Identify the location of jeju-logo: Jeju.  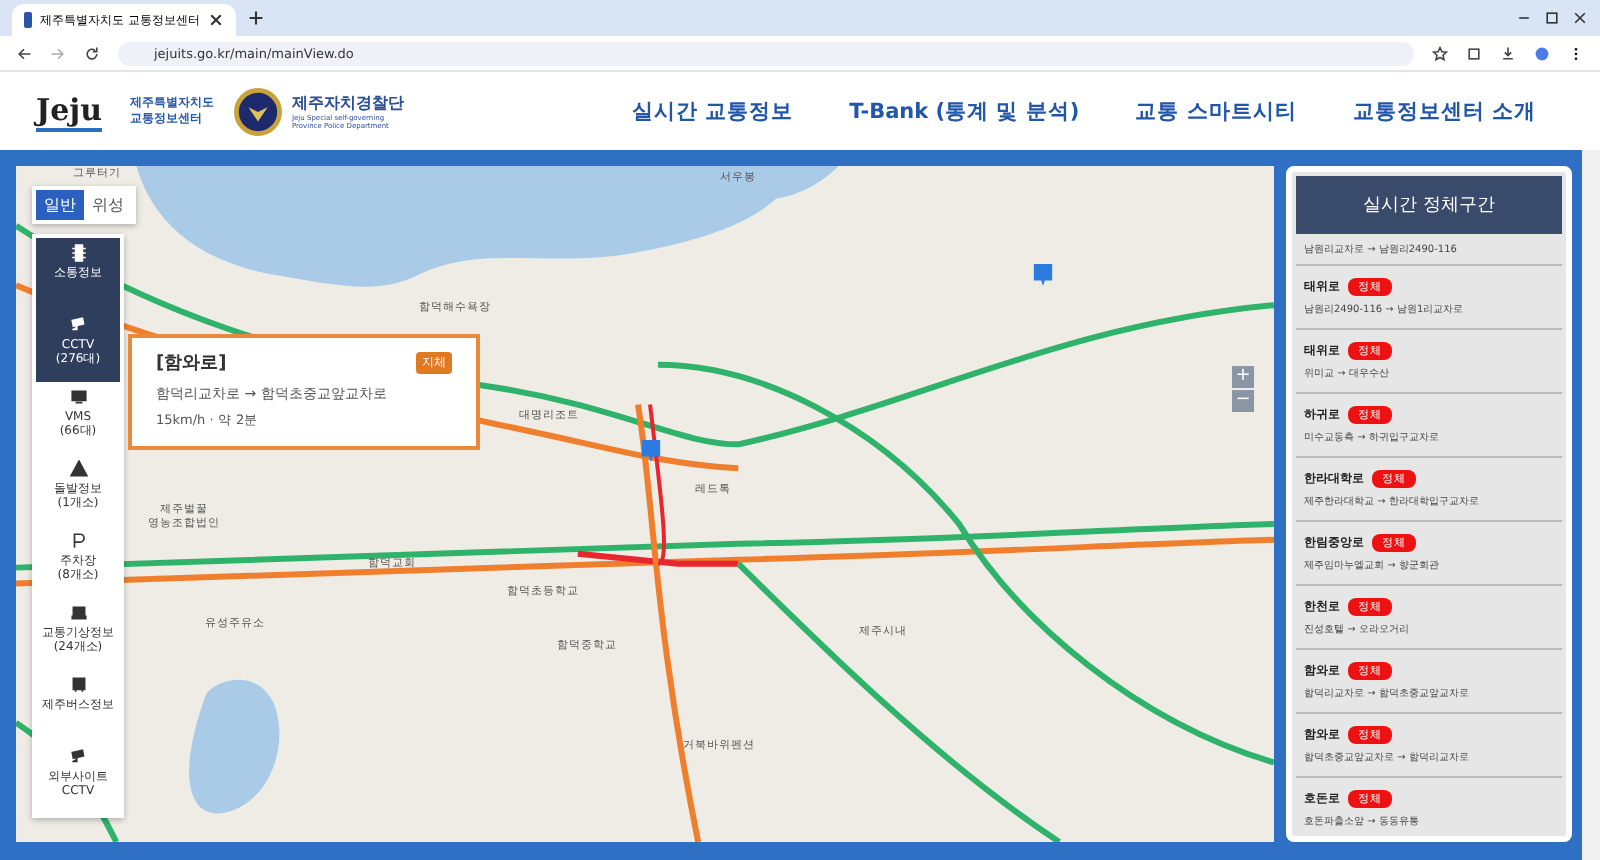
(69, 111).